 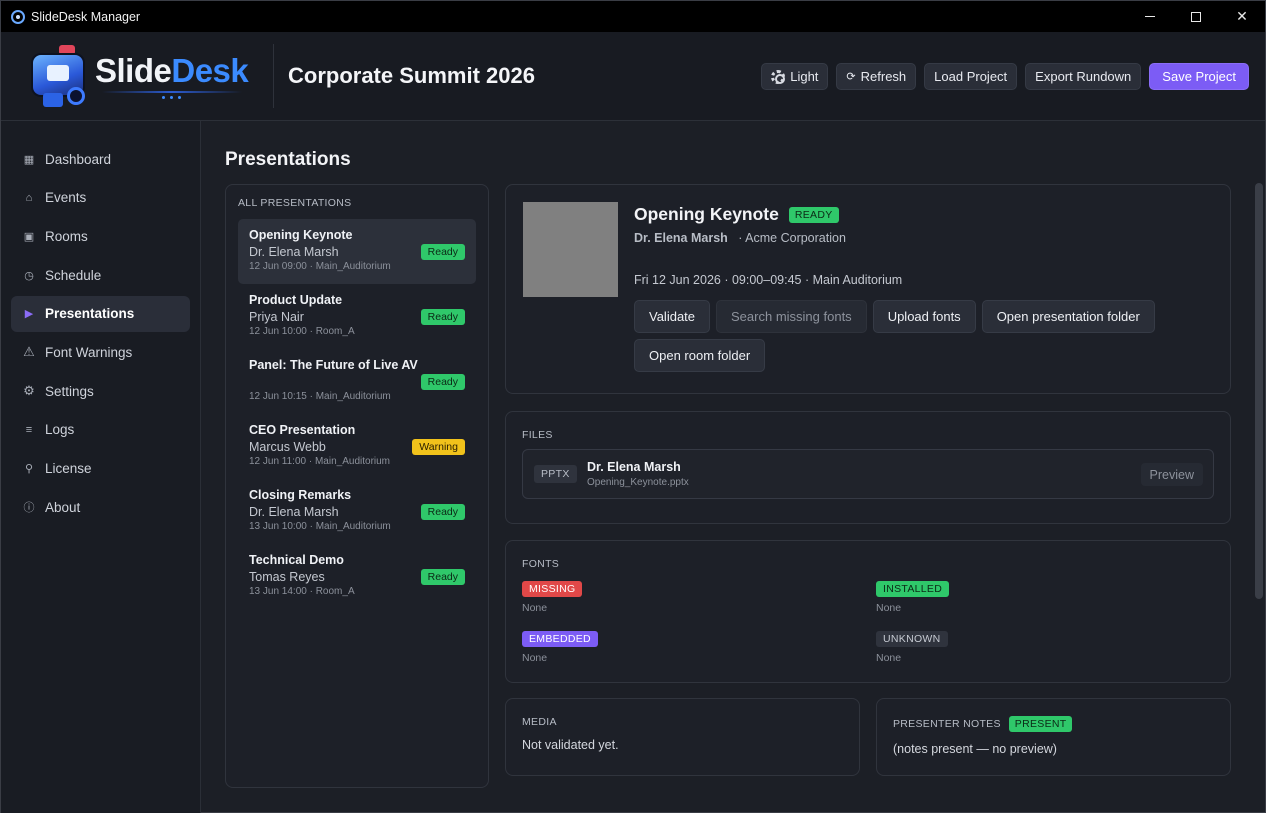 I want to click on maximize-icon, so click(x=1196, y=16).